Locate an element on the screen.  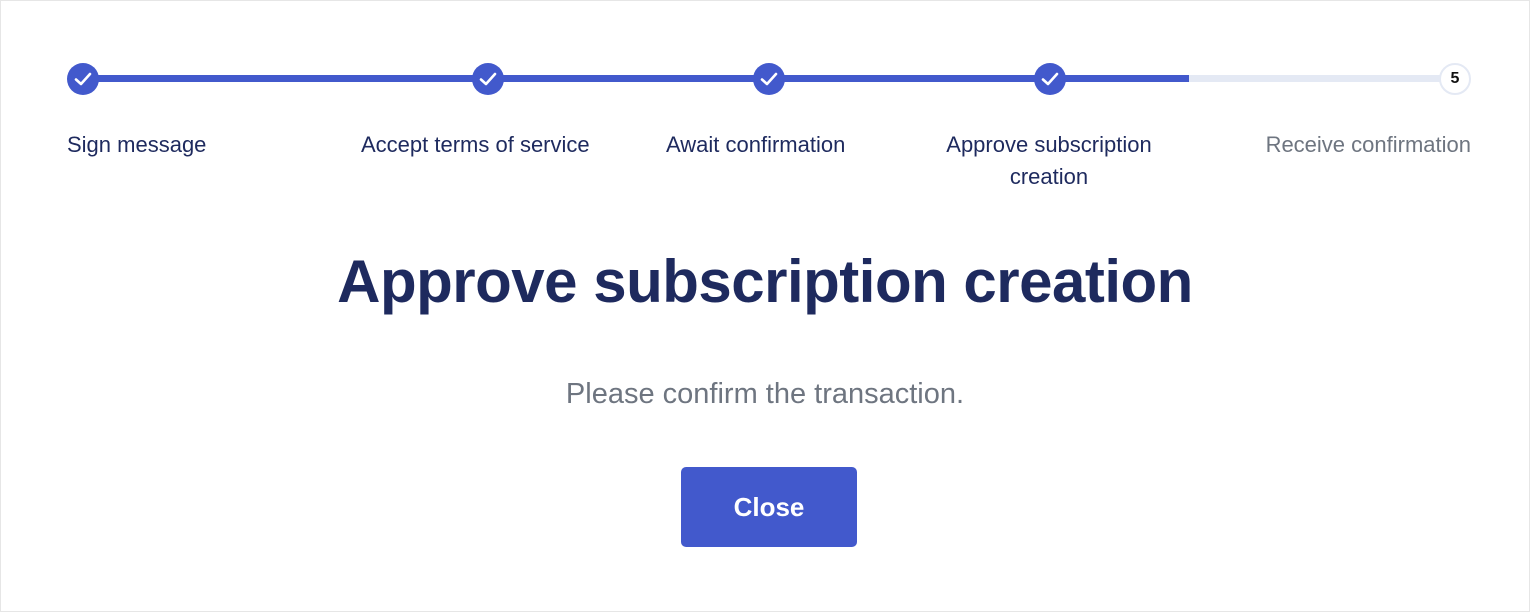
step-label-approve-subscription: Approve subscription creation is located at coordinates (1049, 160).